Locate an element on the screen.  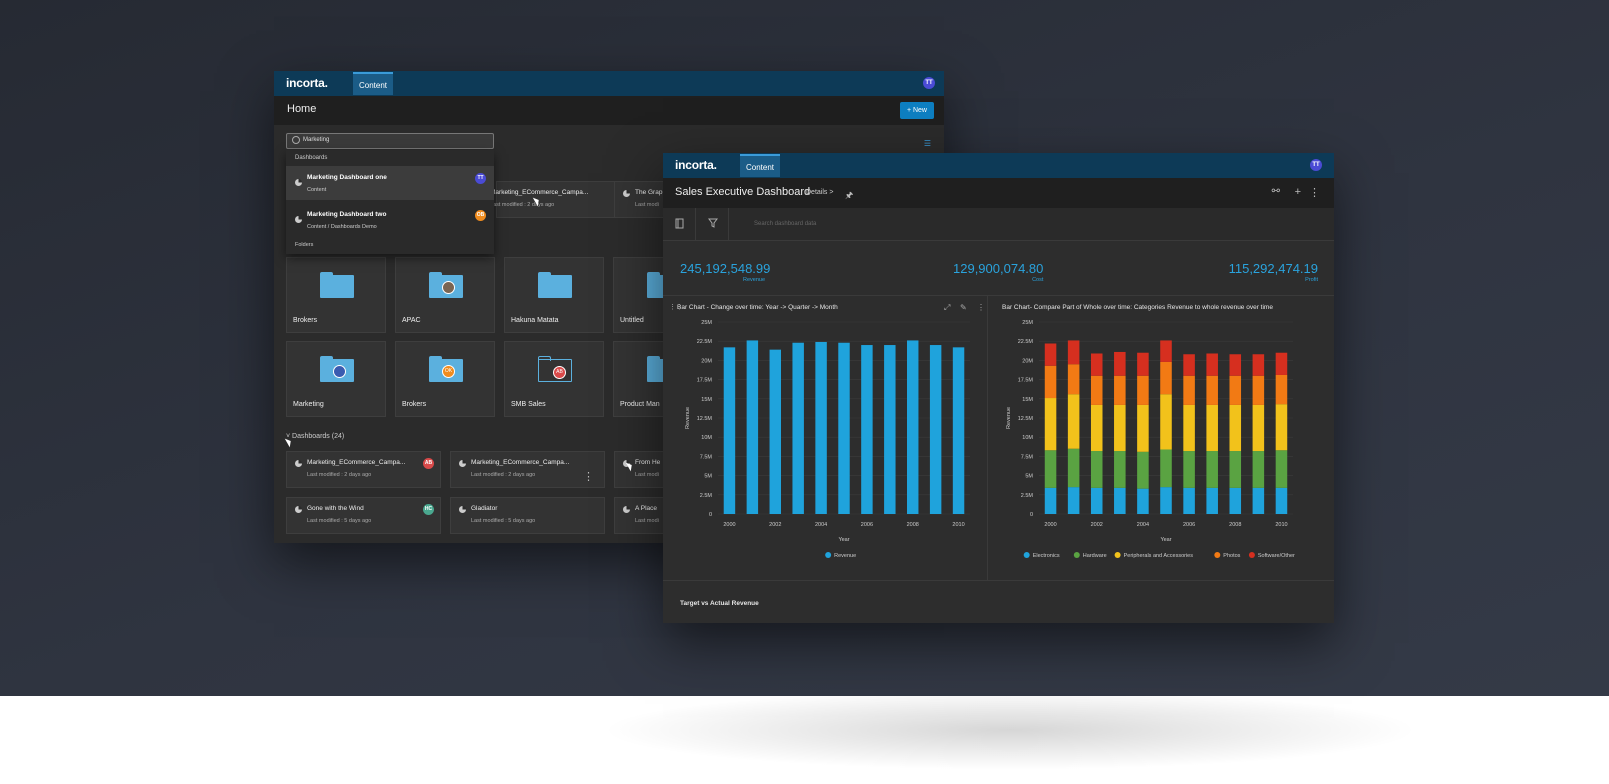
kpi-cost: 129,900,074.80 Cost is located at coordinates (998, 272).